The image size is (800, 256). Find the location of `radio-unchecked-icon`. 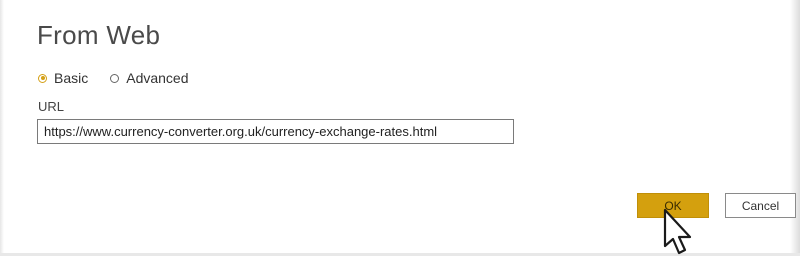

radio-unchecked-icon is located at coordinates (115, 78).